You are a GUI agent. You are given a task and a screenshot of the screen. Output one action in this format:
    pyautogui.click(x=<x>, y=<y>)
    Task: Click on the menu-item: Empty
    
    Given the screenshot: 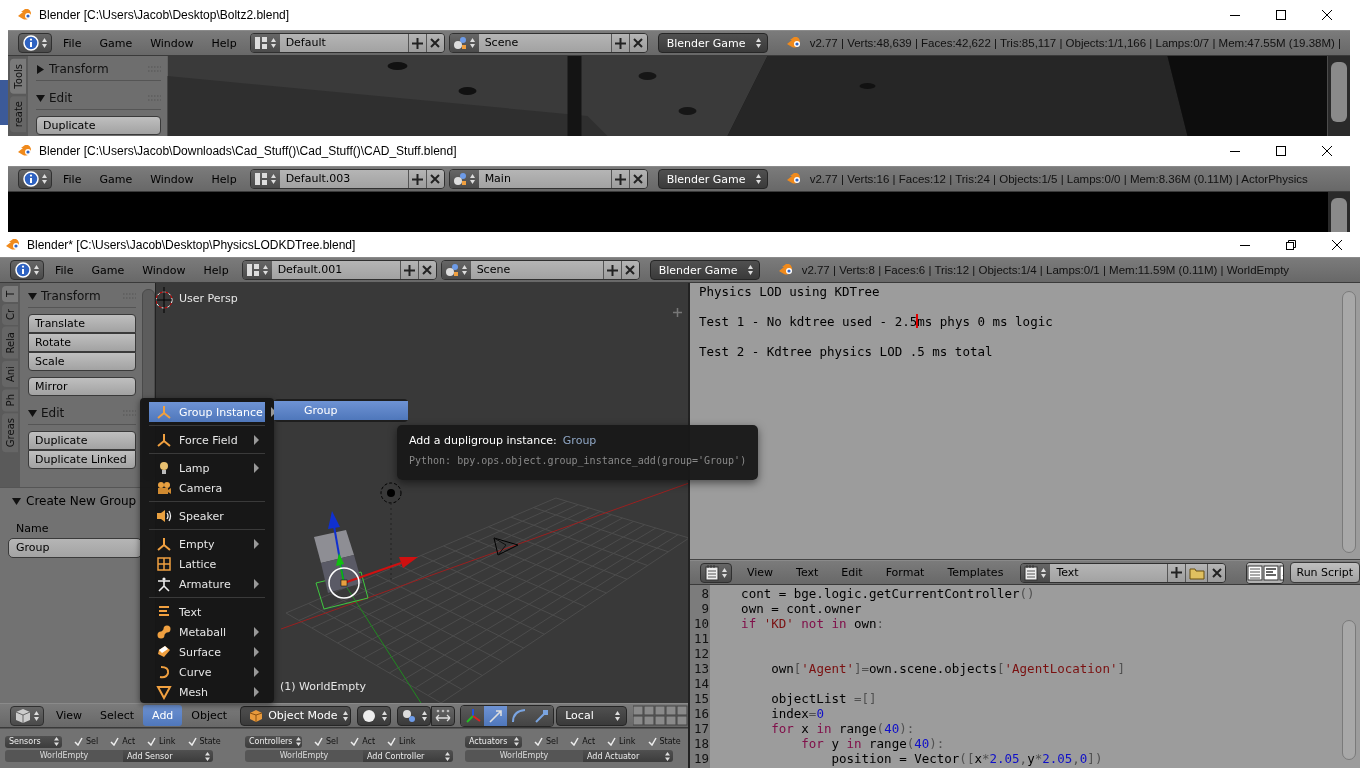 What is the action you would take?
    pyautogui.click(x=207, y=544)
    